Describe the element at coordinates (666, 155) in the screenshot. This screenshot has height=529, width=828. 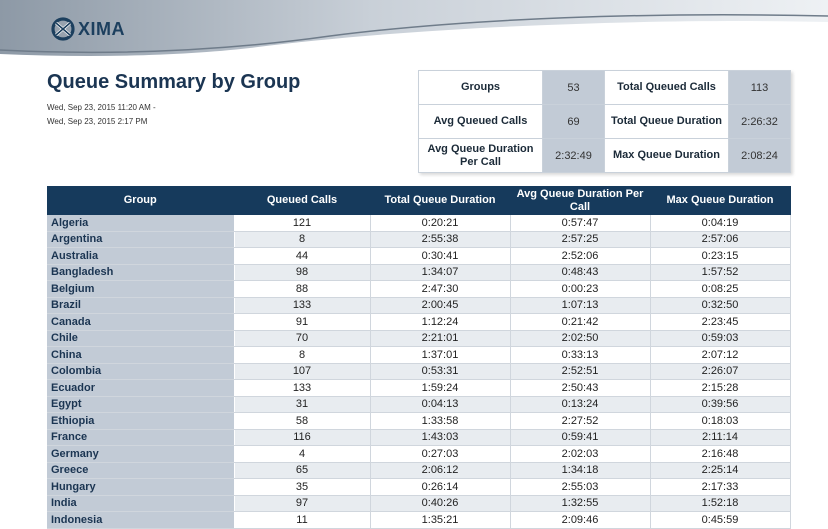
I see `max-queue-duration-label: Max Queue Duration` at that location.